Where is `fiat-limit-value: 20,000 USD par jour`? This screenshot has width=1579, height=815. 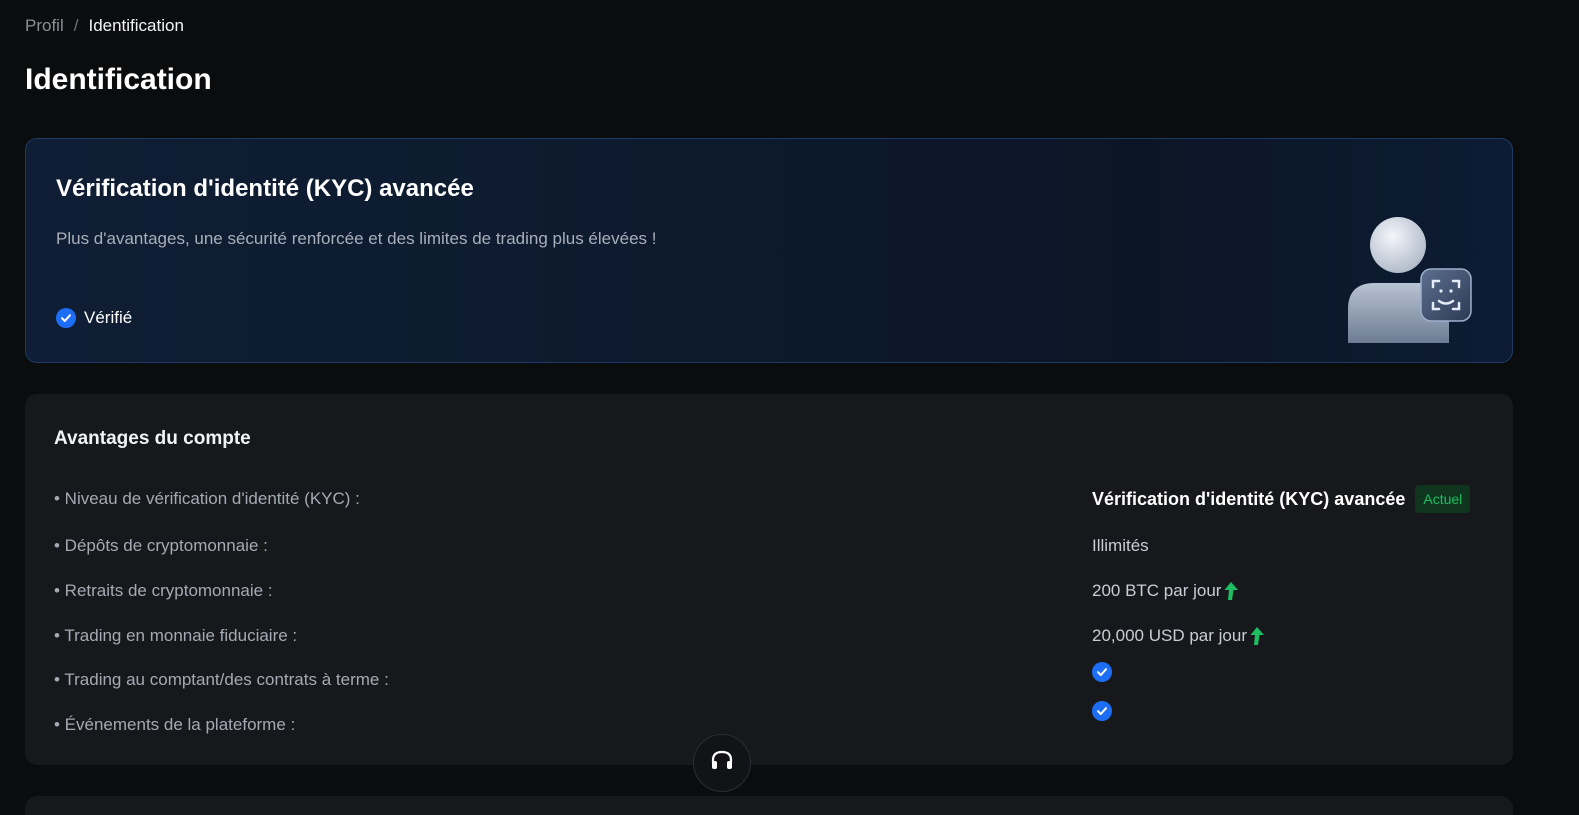
fiat-limit-value: 20,000 USD par jour is located at coordinates (1169, 635).